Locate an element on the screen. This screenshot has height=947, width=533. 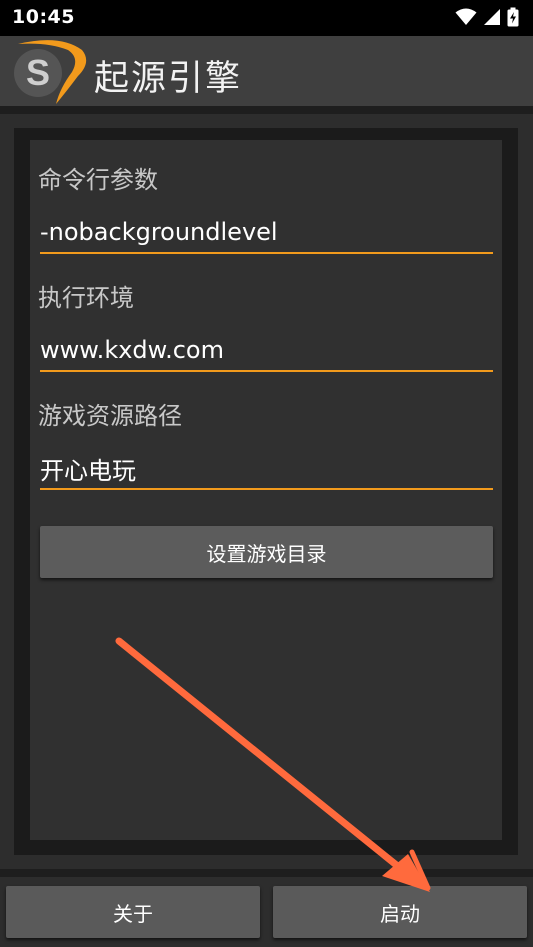
launch-button: 启动 is located at coordinates (400, 912).